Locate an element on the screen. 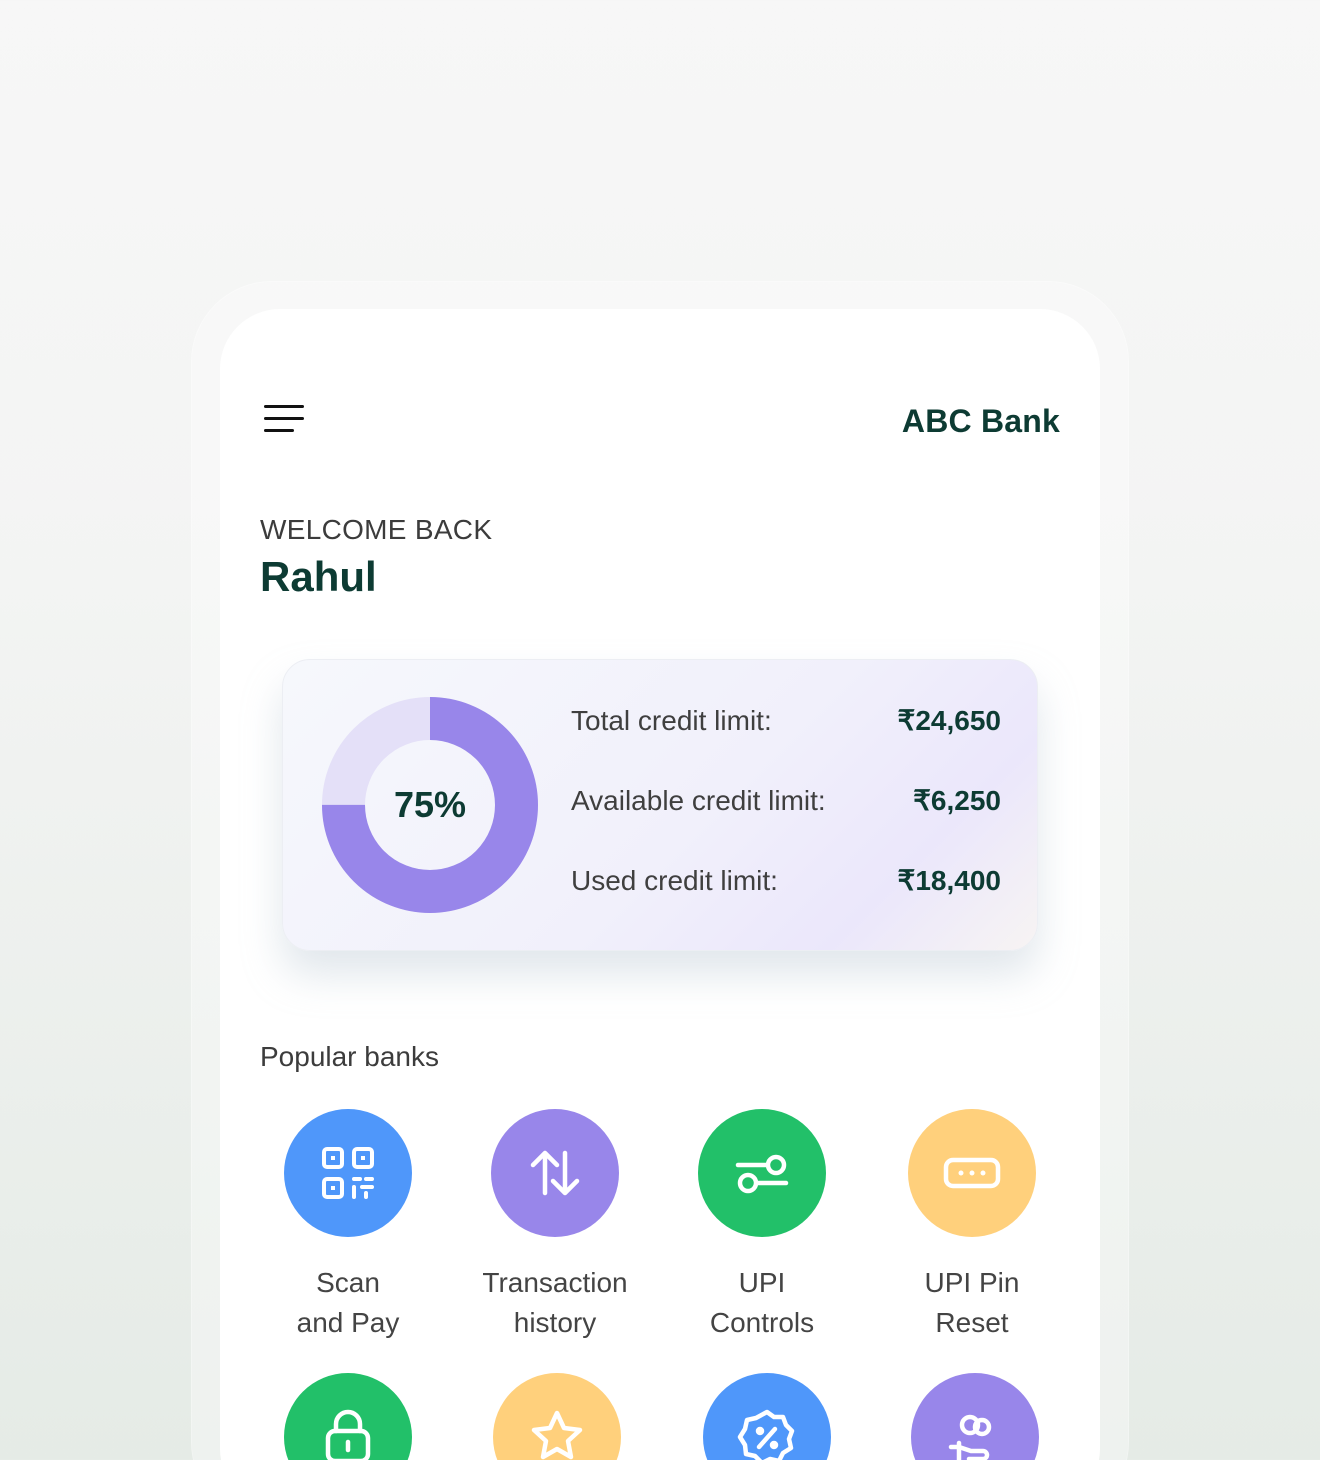 This screenshot has height=1460, width=1320. credit-row-available: Available credit limit: ₹6,250 is located at coordinates (786, 800).